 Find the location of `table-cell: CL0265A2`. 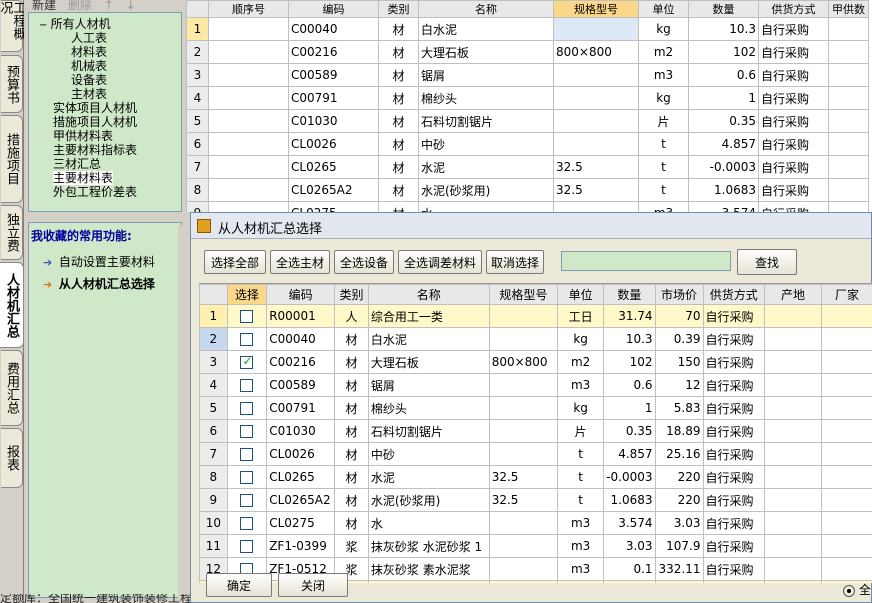

table-cell: CL0265A2 is located at coordinates (301, 500).